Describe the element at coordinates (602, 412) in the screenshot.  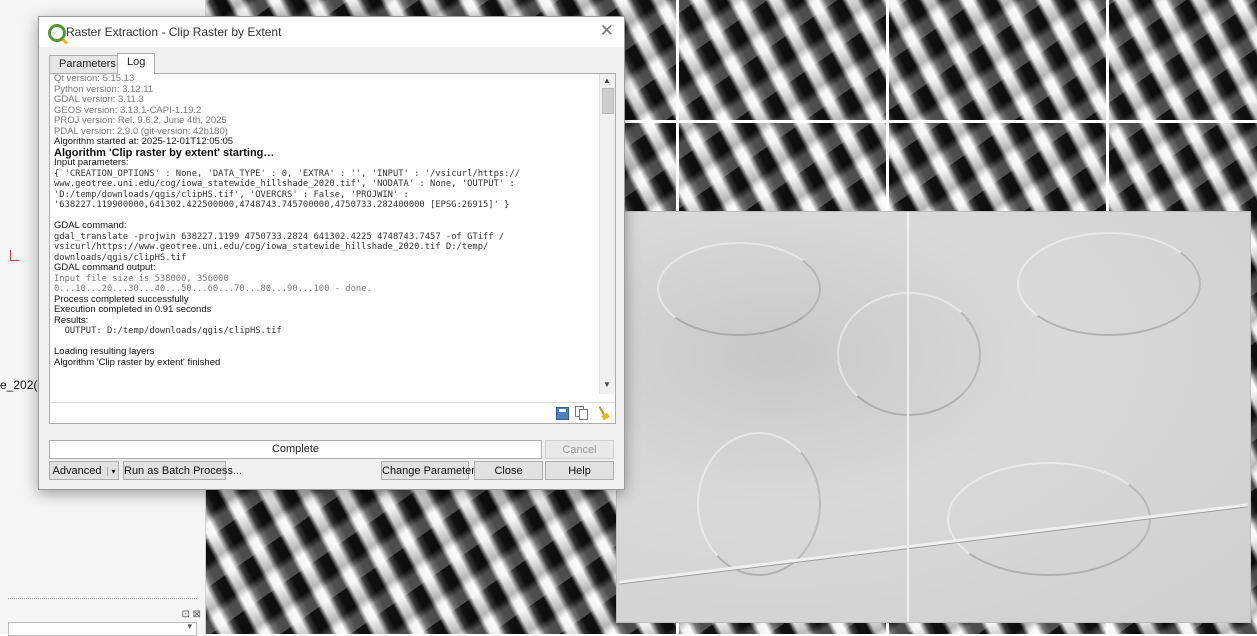
I see `clear-log-icon` at that location.